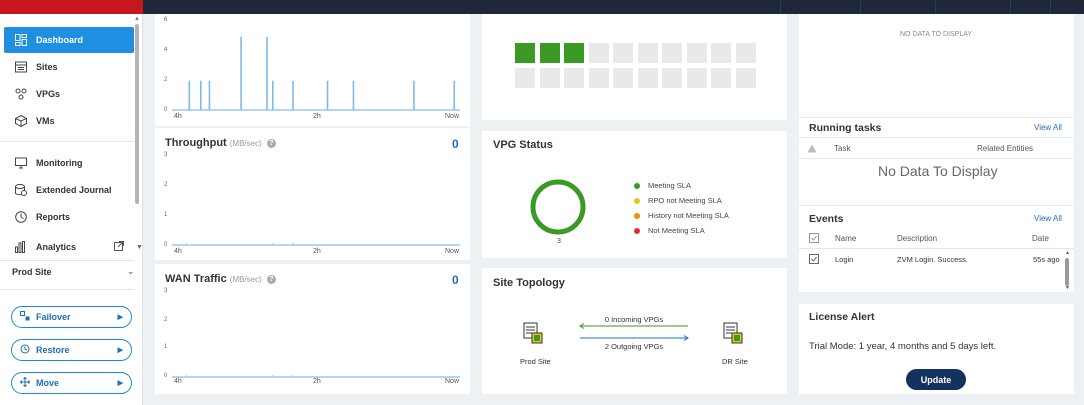 Image resolution: width=1084 pixels, height=405 pixels. Describe the element at coordinates (166, 20) in the screenshot. I see `y-tick: 6` at that location.